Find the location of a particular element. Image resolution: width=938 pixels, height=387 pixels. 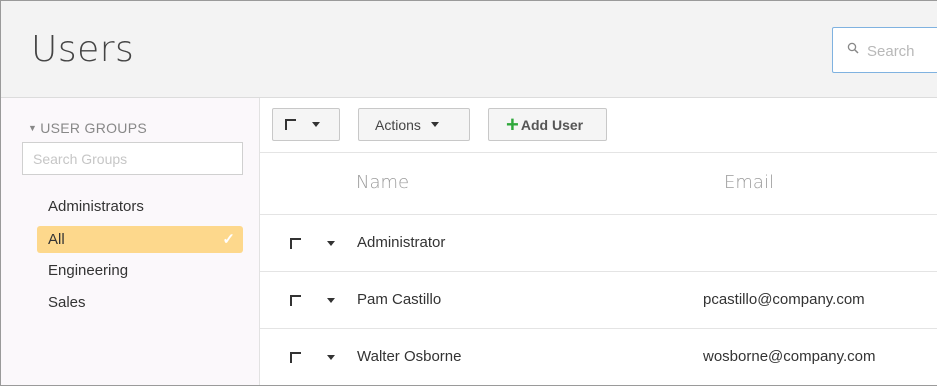

group-item-engineering: Engineering is located at coordinates (140, 271).